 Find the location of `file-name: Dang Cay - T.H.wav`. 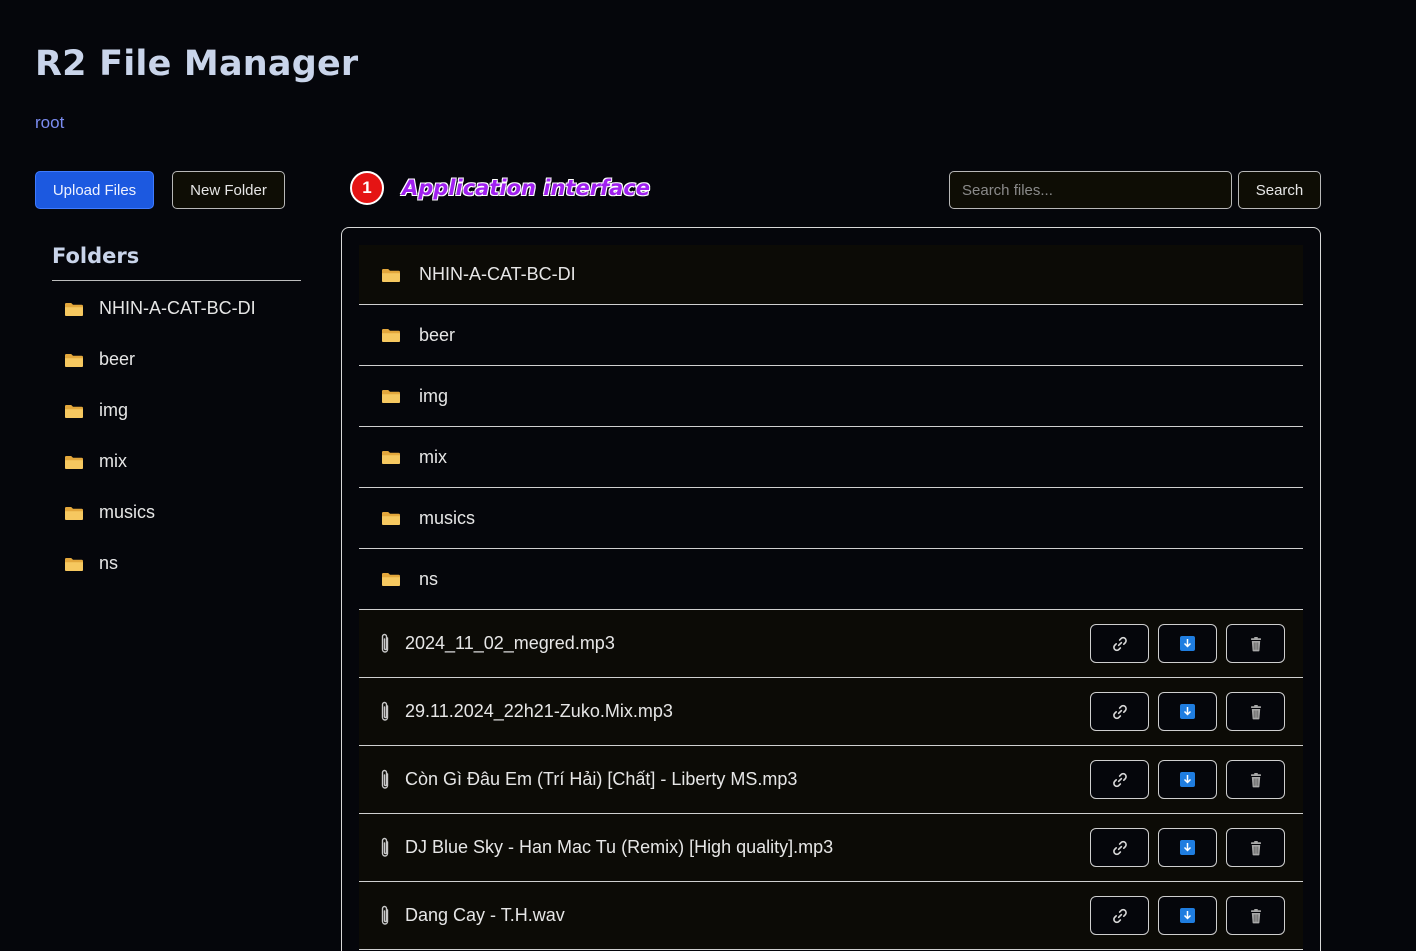

file-name: Dang Cay - T.H.wav is located at coordinates (485, 915).